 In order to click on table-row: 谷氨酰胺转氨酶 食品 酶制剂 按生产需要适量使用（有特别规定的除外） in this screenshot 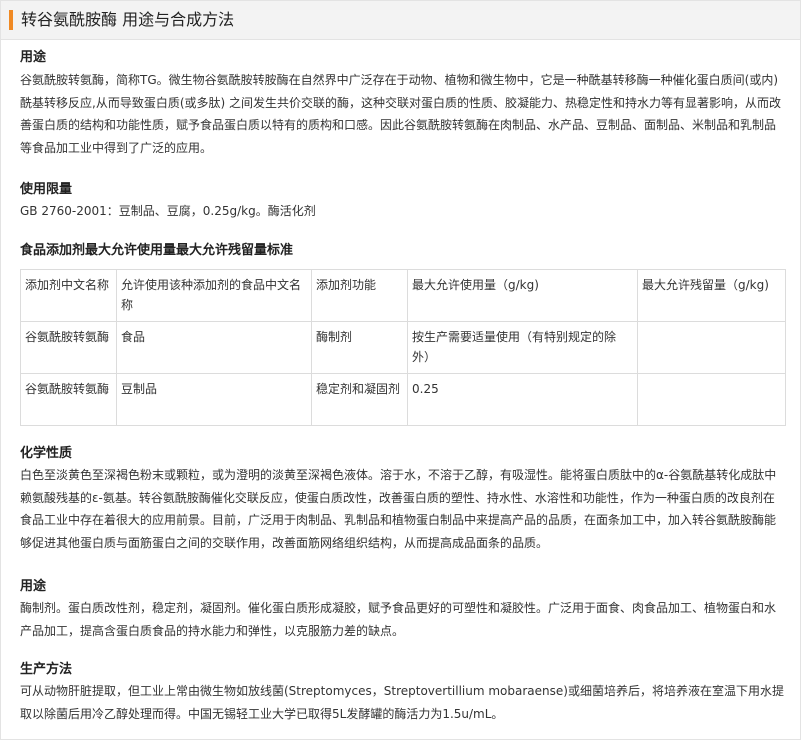, I will do `click(403, 347)`.